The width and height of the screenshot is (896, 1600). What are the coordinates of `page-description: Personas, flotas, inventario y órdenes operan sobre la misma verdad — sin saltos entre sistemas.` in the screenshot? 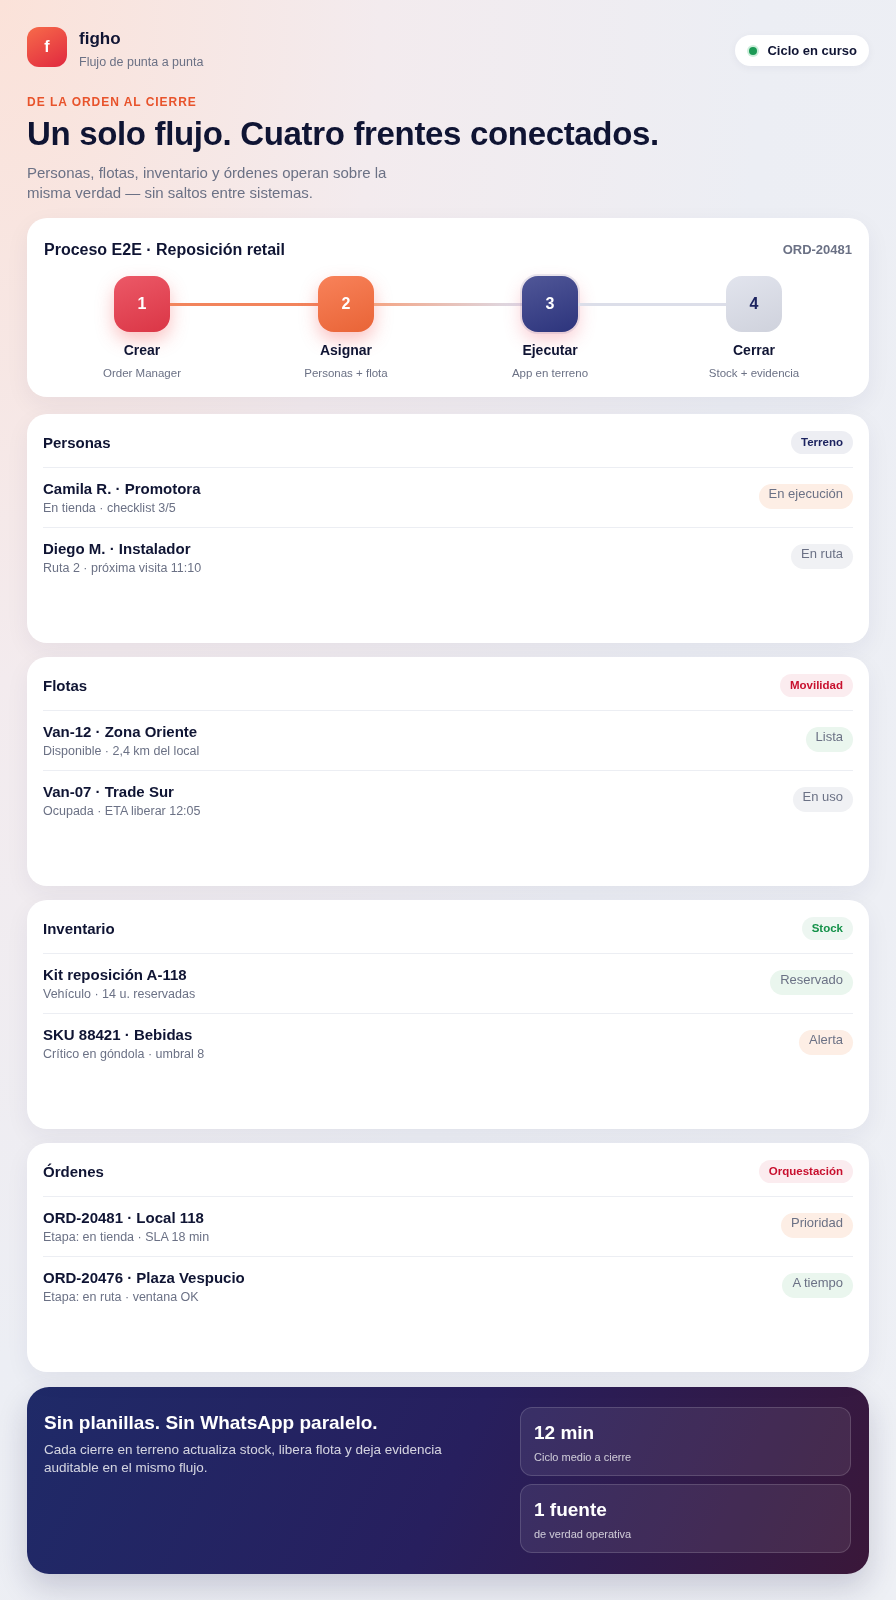 It's located at (207, 183).